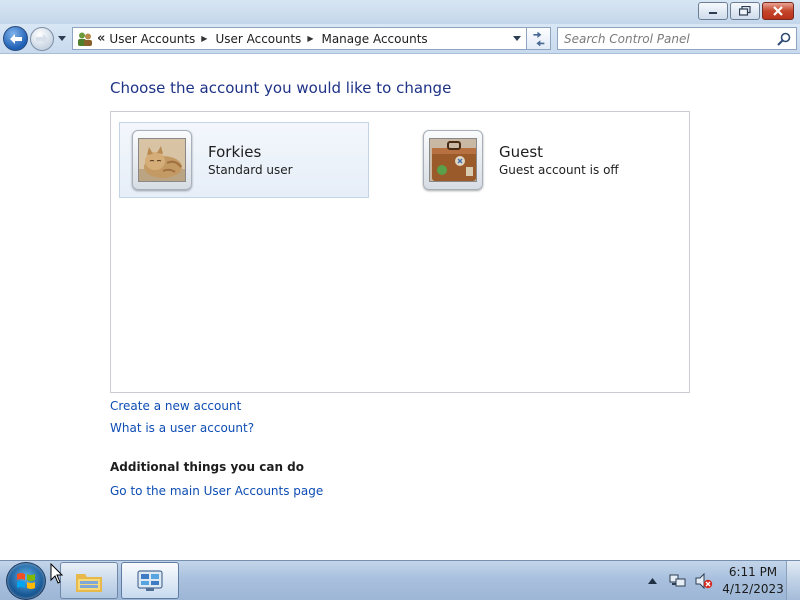 This screenshot has width=800, height=600. Describe the element at coordinates (784, 39) in the screenshot. I see `search-icon` at that location.